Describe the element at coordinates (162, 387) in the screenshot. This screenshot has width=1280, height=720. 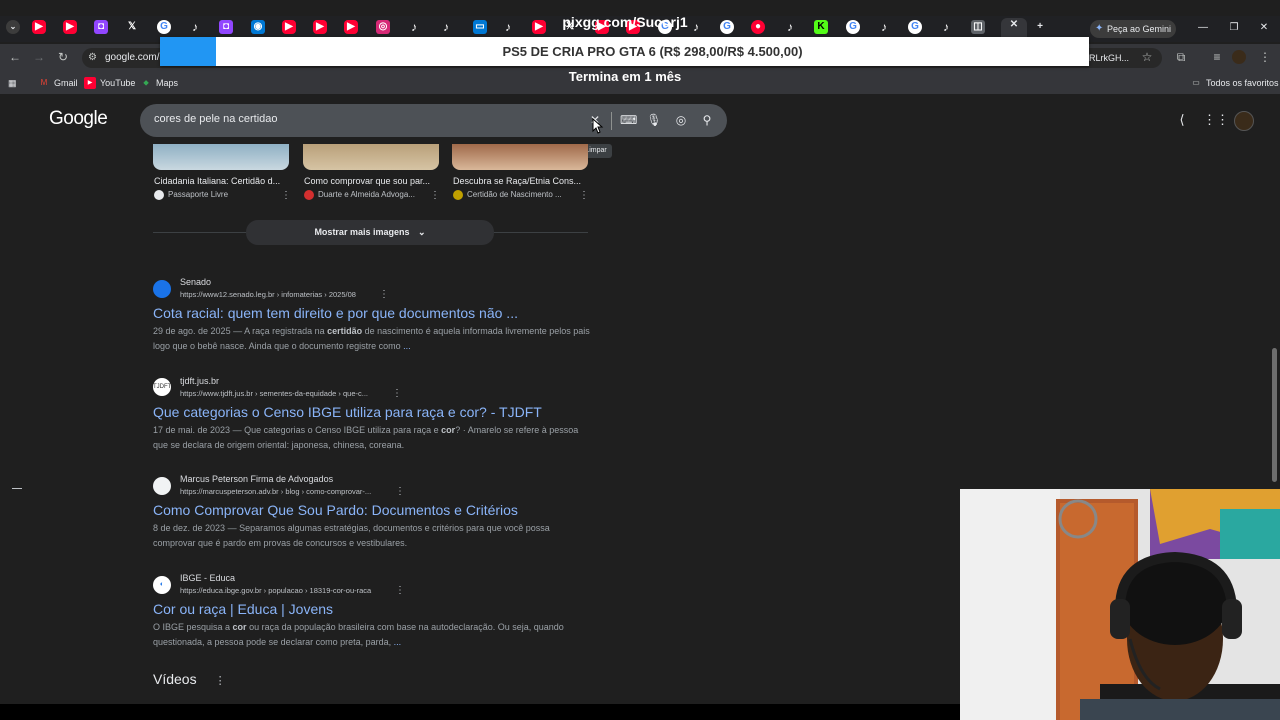
I see `tjdft-favicon: TJDFT` at that location.